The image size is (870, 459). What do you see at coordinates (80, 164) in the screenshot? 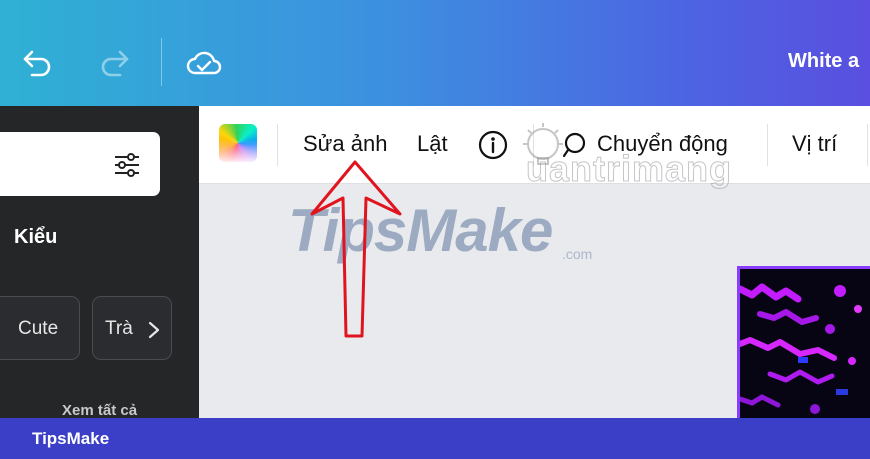
I see `search-input` at bounding box center [80, 164].